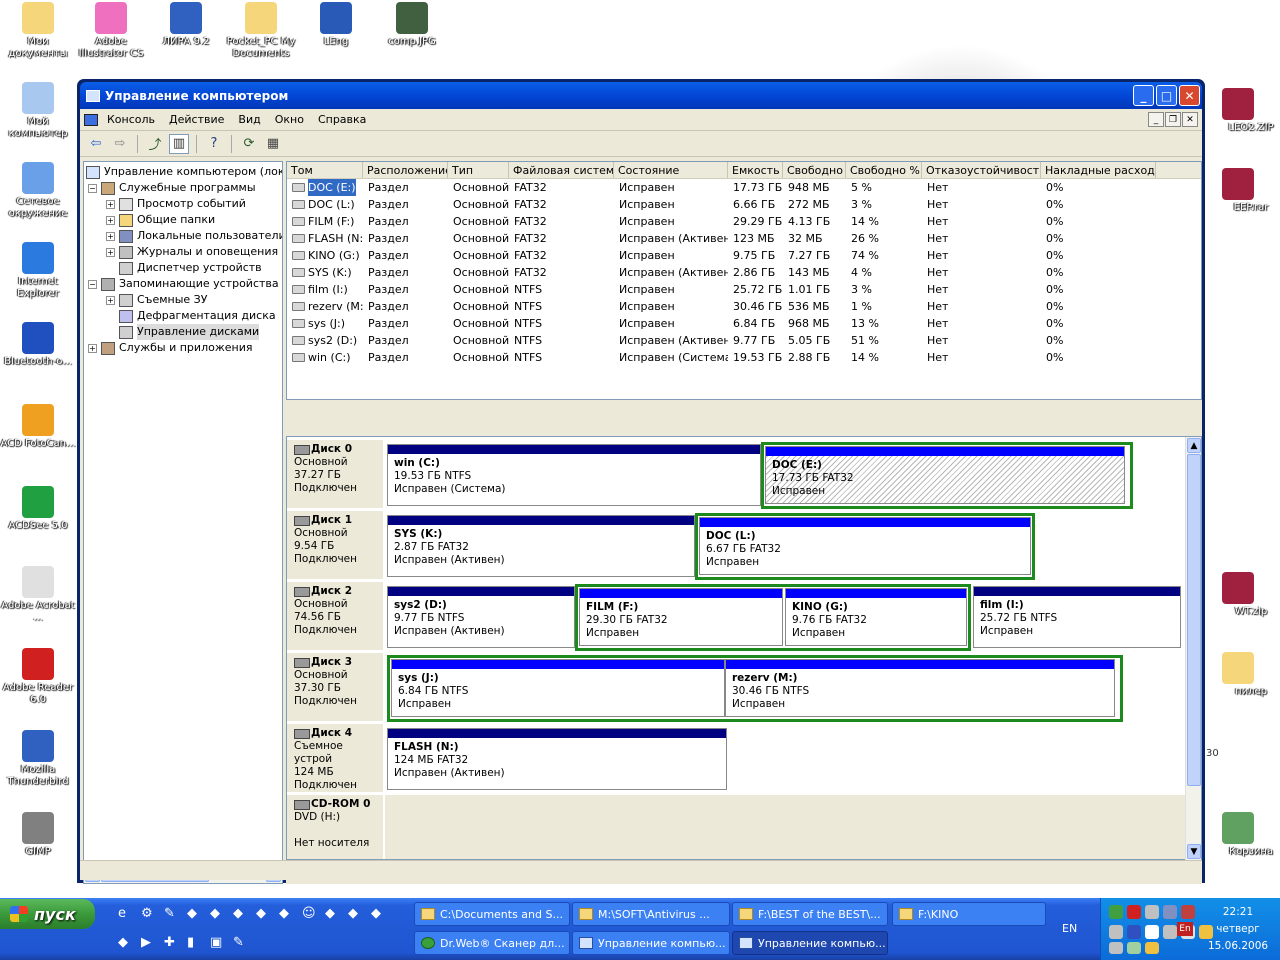 Image resolution: width=1280 pixels, height=960 pixels. I want to click on tree-item: Дефрагментация диска, so click(191, 316).